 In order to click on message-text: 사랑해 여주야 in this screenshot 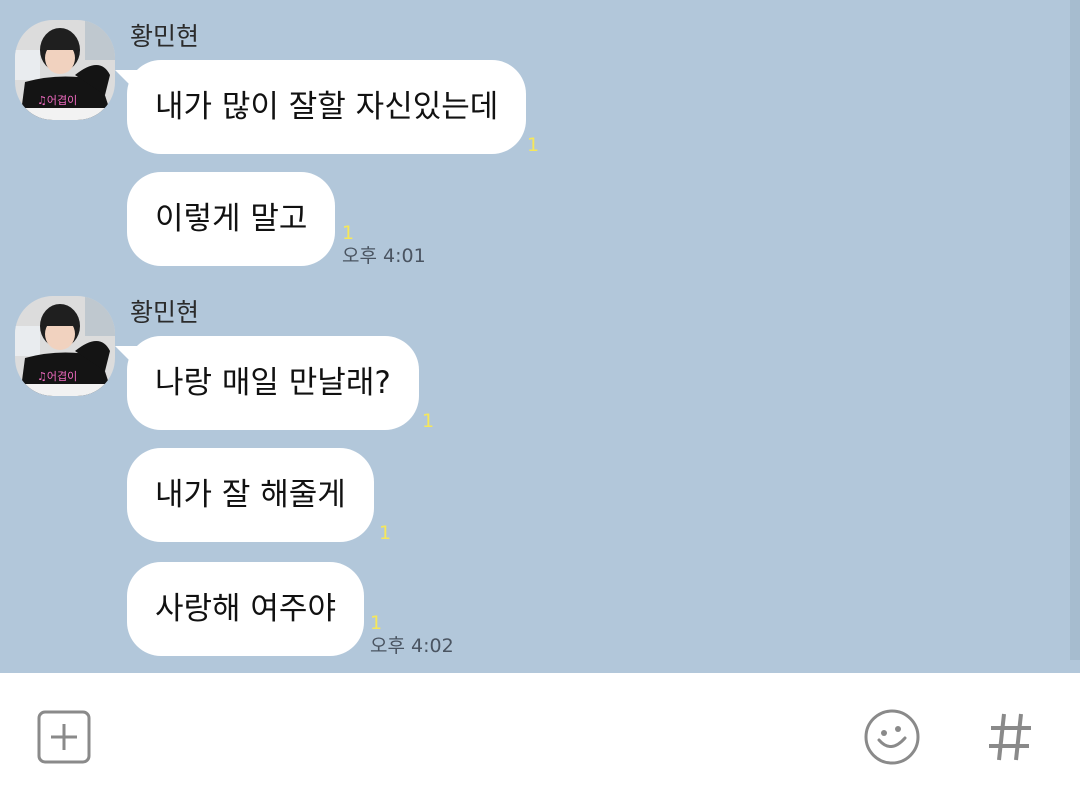, I will do `click(245, 609)`.